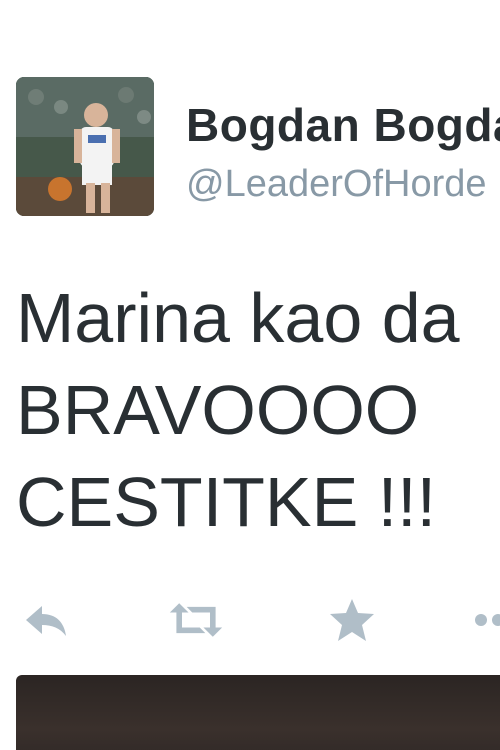 The image size is (500, 750). I want to click on more-icon, so click(487, 620).